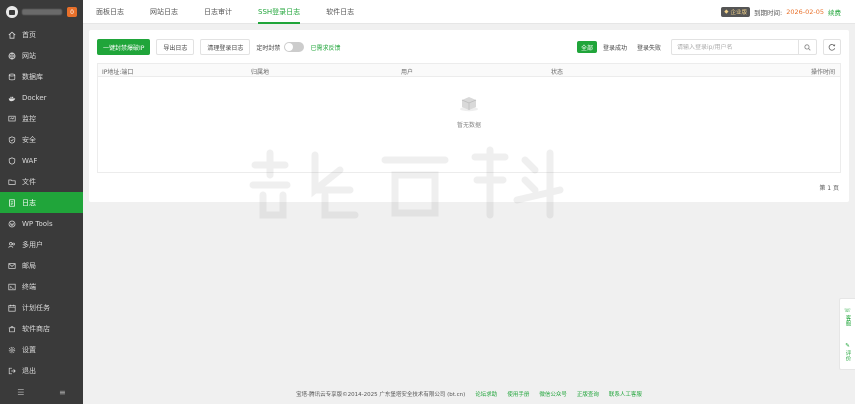  Describe the element at coordinates (468, 125) in the screenshot. I see `empty-text: 暂无数据` at that location.